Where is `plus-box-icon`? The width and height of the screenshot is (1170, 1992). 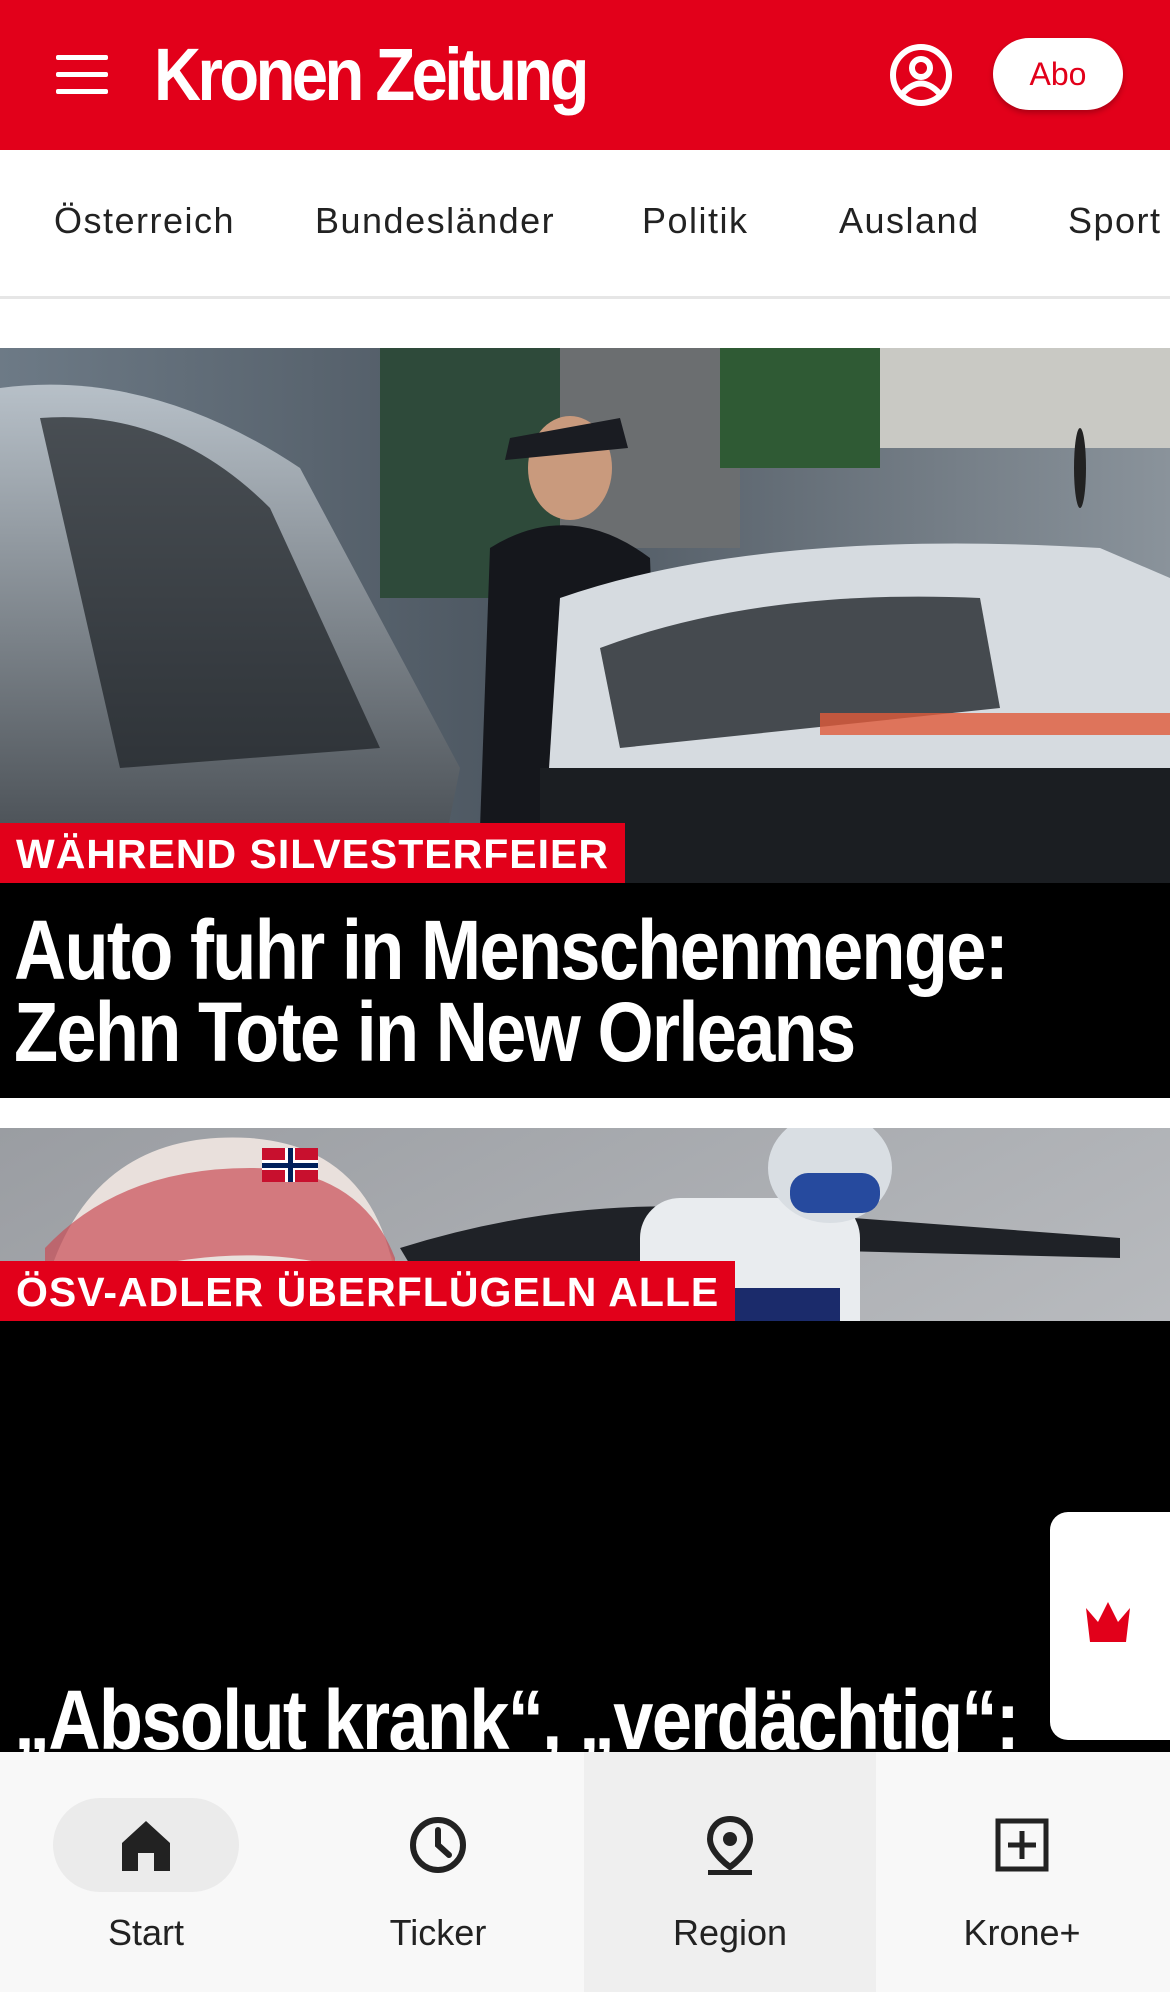 plus-box-icon is located at coordinates (1022, 1845).